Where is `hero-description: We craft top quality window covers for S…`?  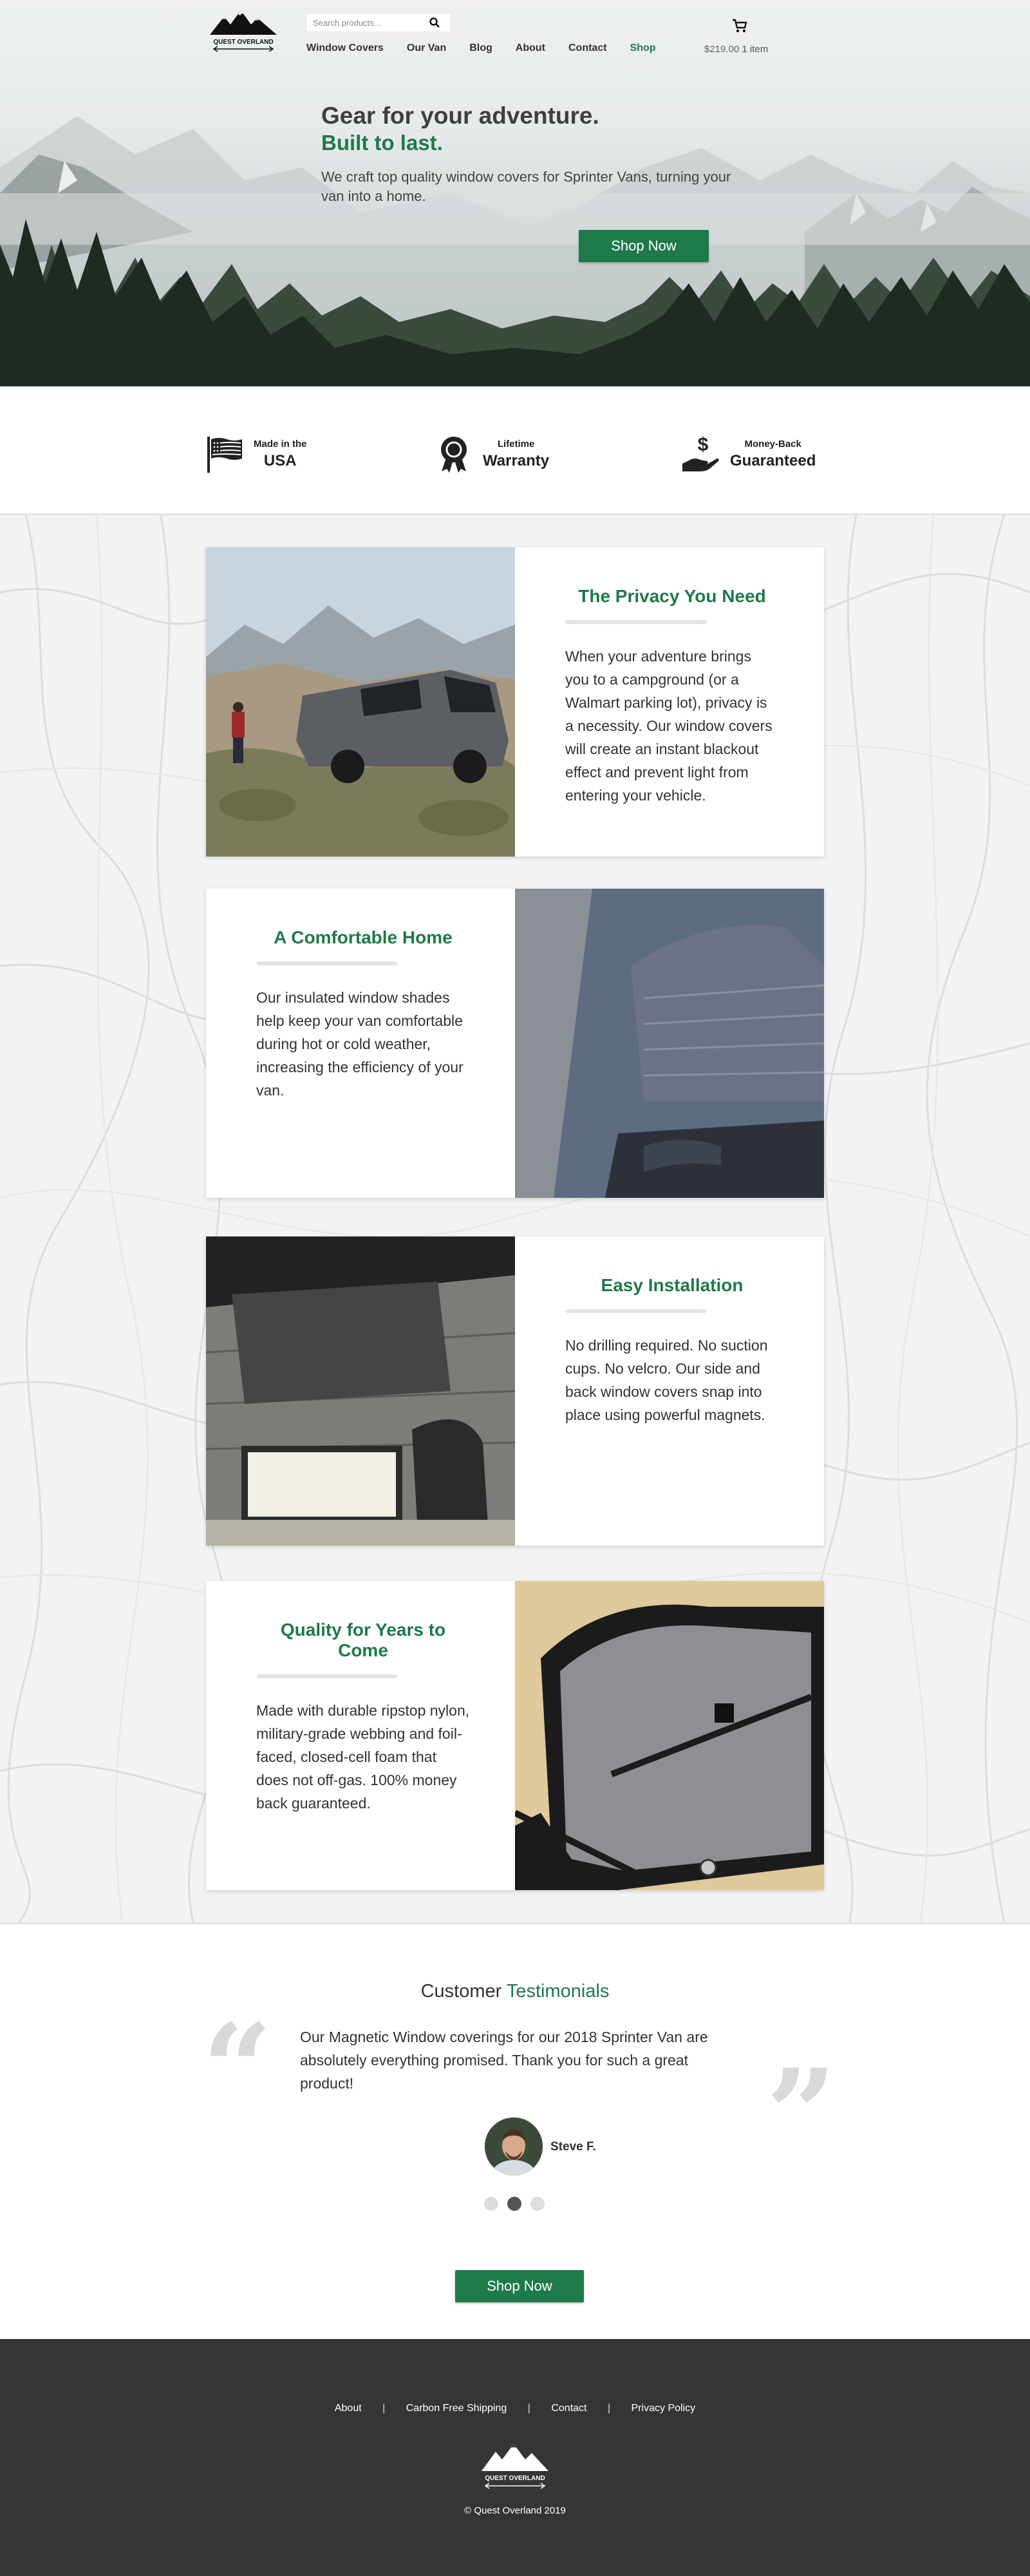
hero-description: We craft top quality window covers for S… is located at coordinates (526, 186).